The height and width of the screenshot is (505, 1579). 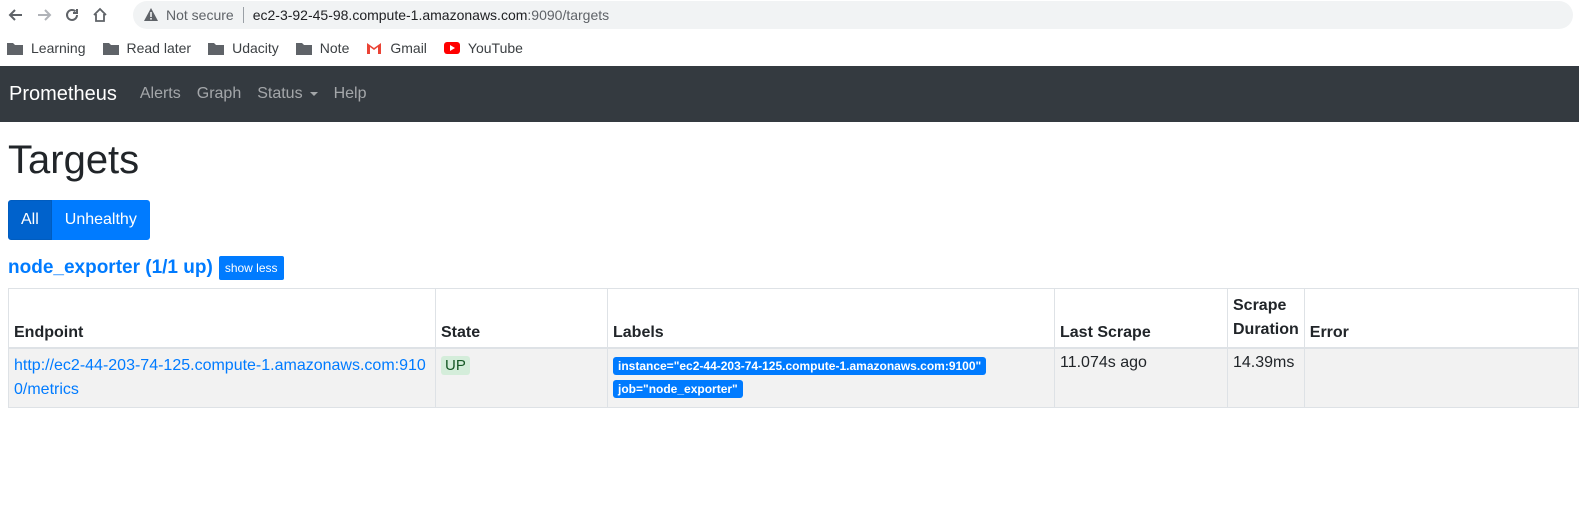 I want to click on label-badge-job: job="node_exporter", so click(x=678, y=389).